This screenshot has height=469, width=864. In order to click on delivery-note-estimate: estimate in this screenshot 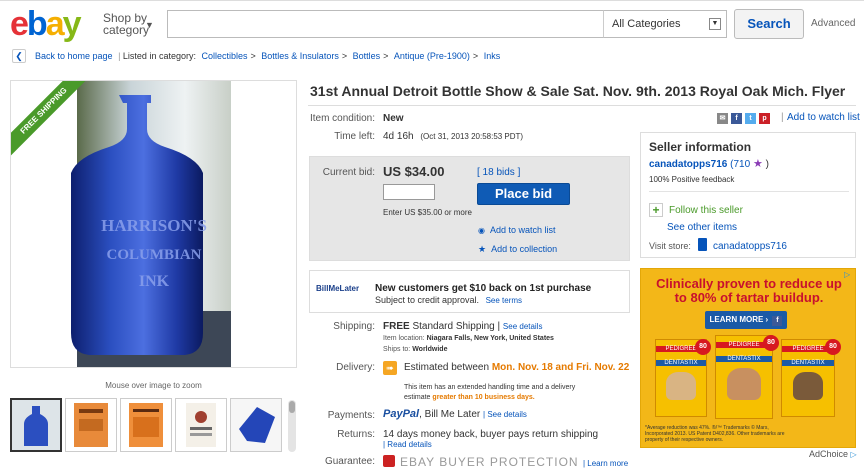, I will do `click(417, 397)`.